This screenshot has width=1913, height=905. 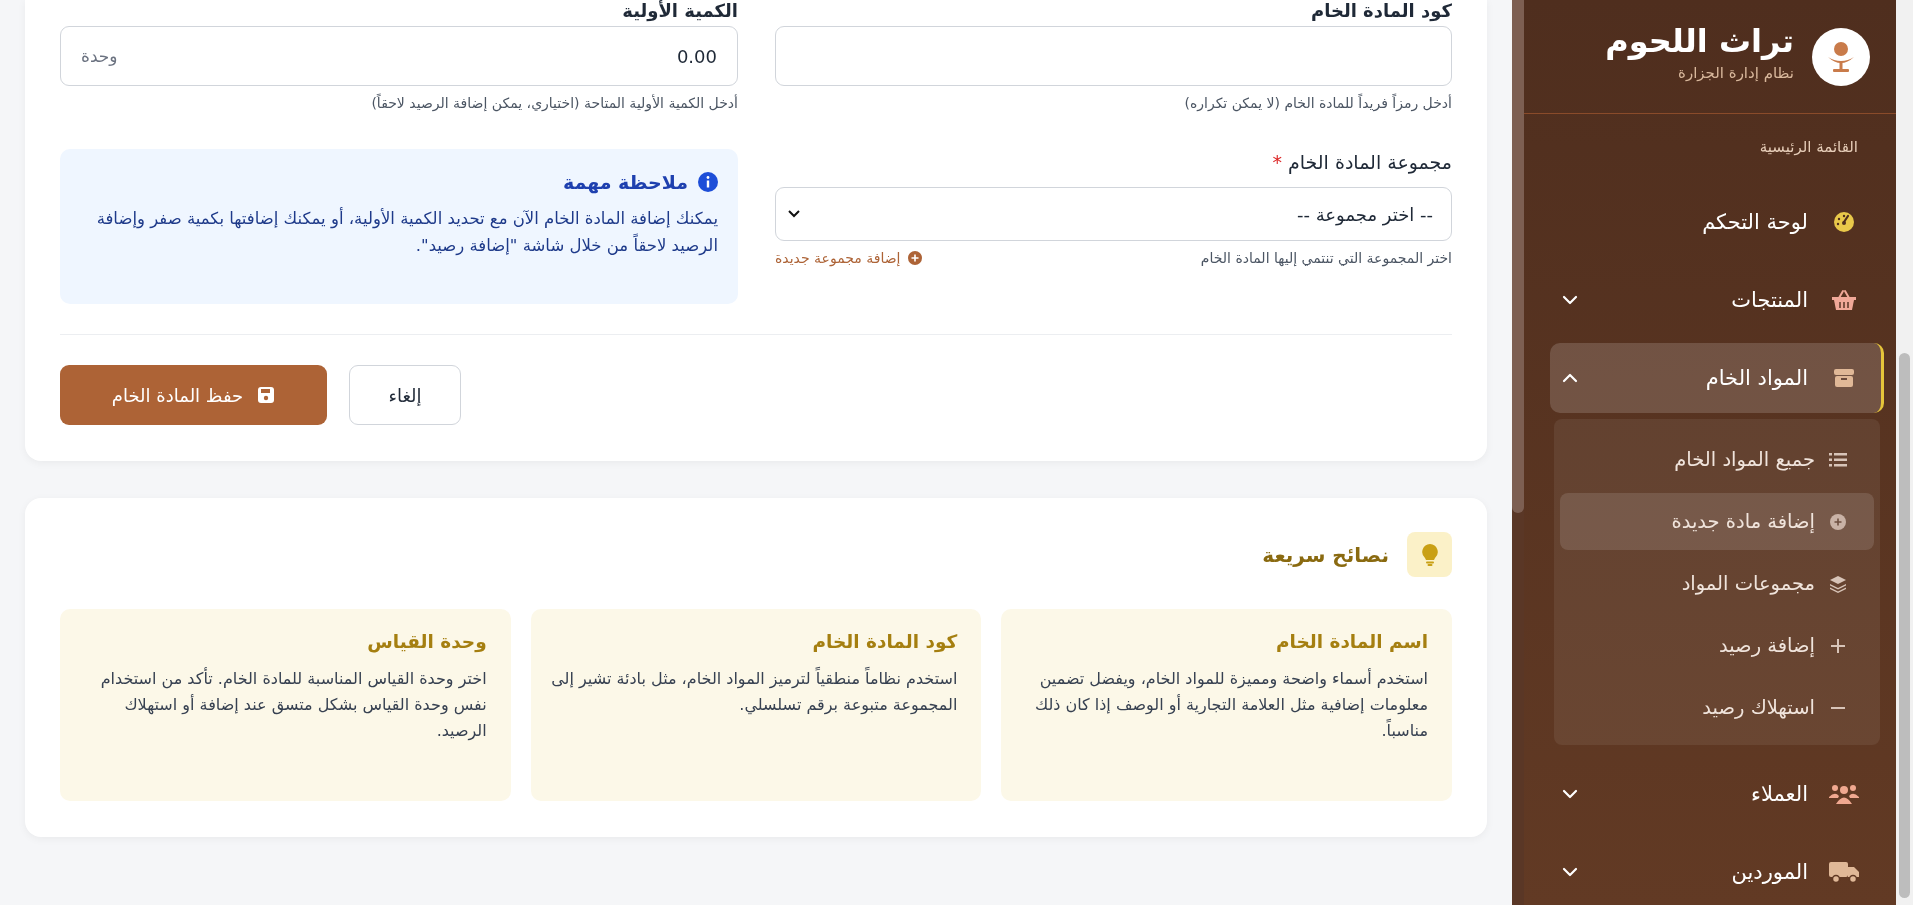 I want to click on lightbulb-icon, so click(x=1429, y=554).